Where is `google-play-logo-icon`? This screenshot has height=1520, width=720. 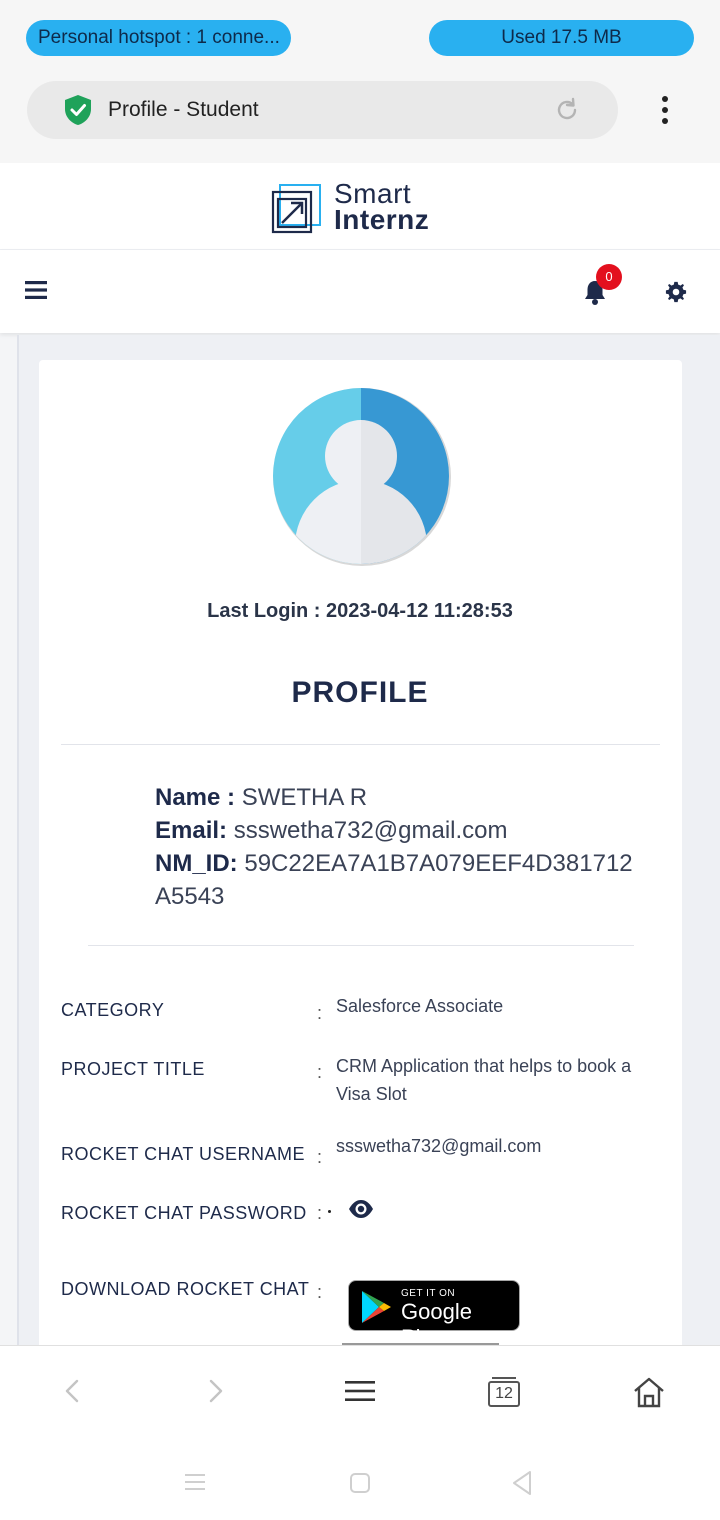
google-play-logo-icon is located at coordinates (376, 1307).